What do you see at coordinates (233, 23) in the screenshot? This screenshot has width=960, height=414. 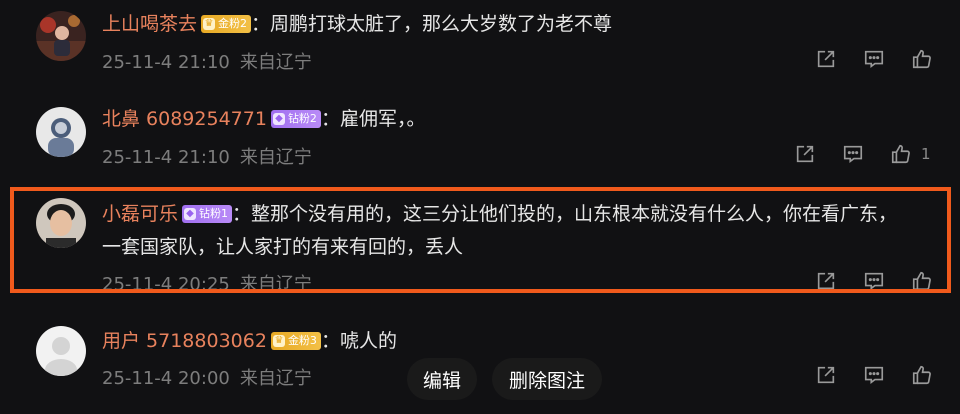 I see `badge-label: 金粉2` at bounding box center [233, 23].